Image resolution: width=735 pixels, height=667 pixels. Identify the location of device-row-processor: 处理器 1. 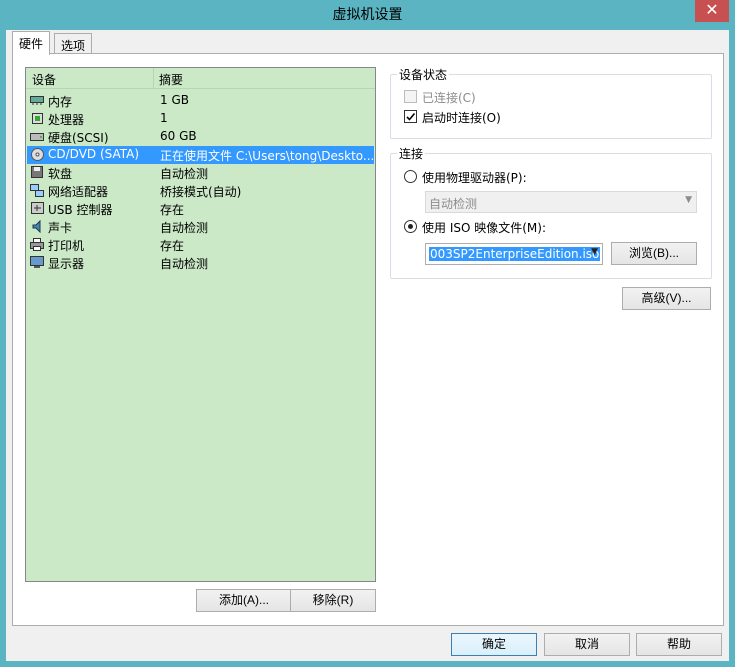
(200, 119).